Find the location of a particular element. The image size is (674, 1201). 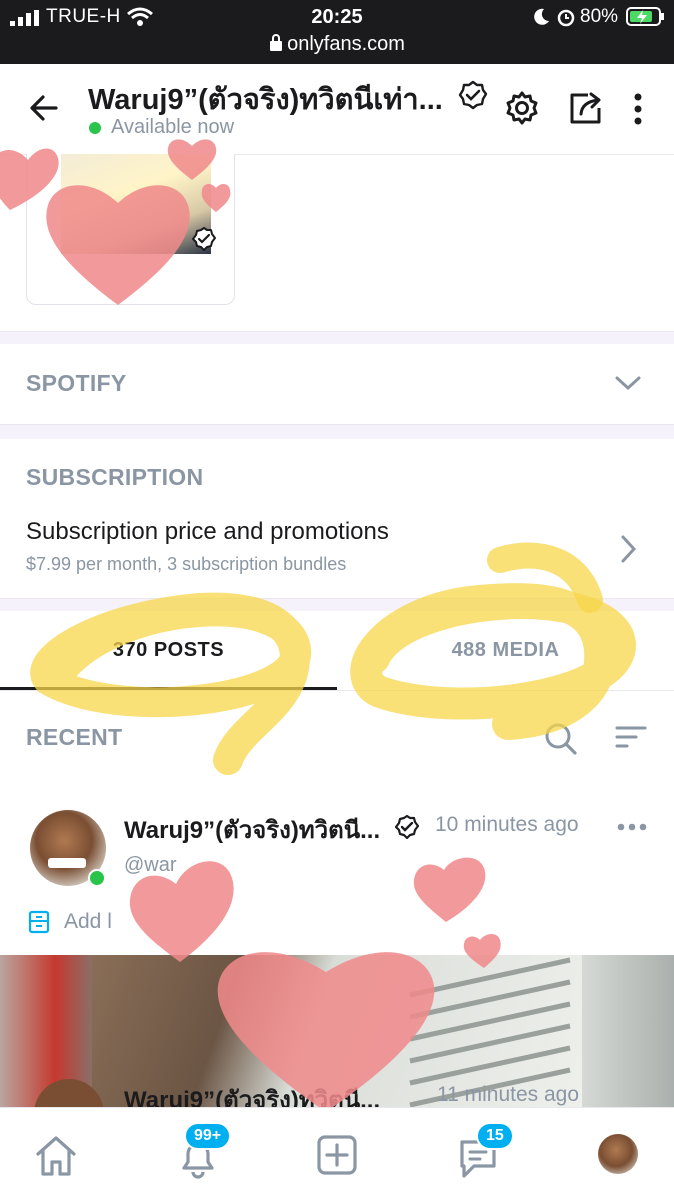

subscription-title: Subscription price and promotions is located at coordinates (207, 531).